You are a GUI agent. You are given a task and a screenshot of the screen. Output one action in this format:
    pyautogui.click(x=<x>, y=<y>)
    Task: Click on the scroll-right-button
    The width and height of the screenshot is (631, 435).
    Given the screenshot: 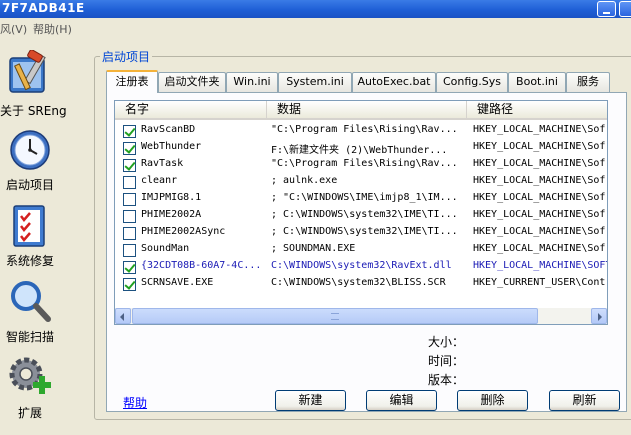 What is the action you would take?
    pyautogui.click(x=599, y=316)
    